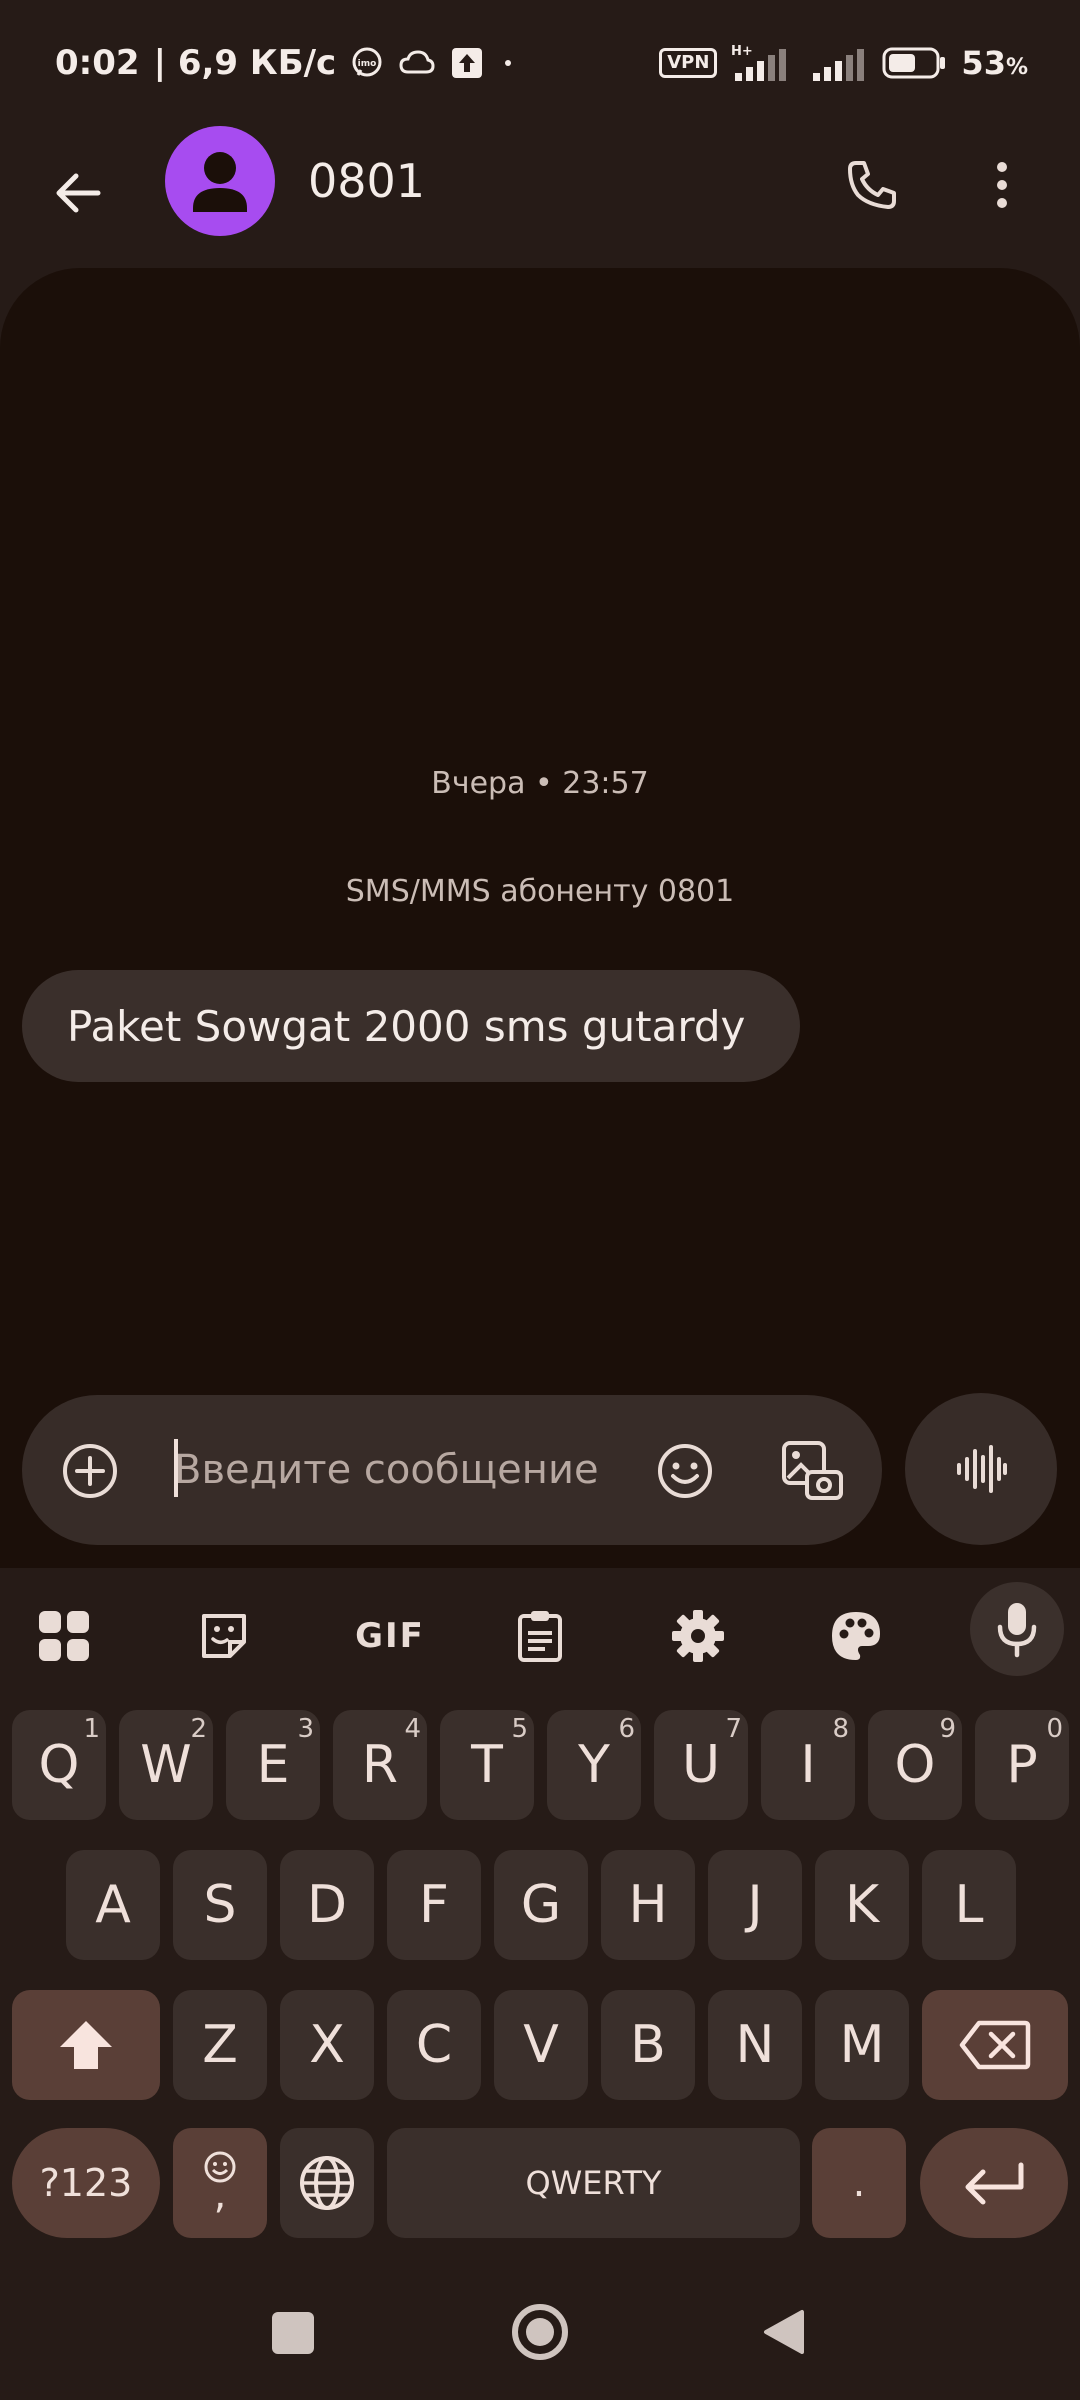 The image size is (1080, 2400). What do you see at coordinates (594, 1765) in the screenshot?
I see `key-y: Y6` at bounding box center [594, 1765].